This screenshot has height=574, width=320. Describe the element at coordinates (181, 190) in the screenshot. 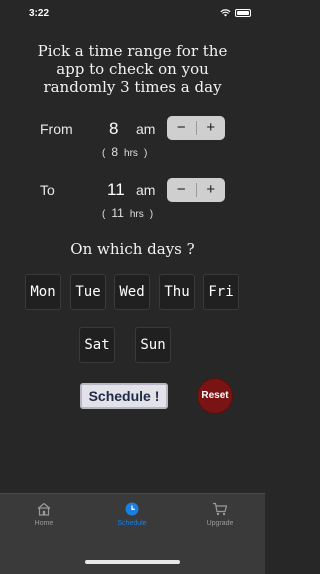

I see `to-decrement-button: −` at that location.